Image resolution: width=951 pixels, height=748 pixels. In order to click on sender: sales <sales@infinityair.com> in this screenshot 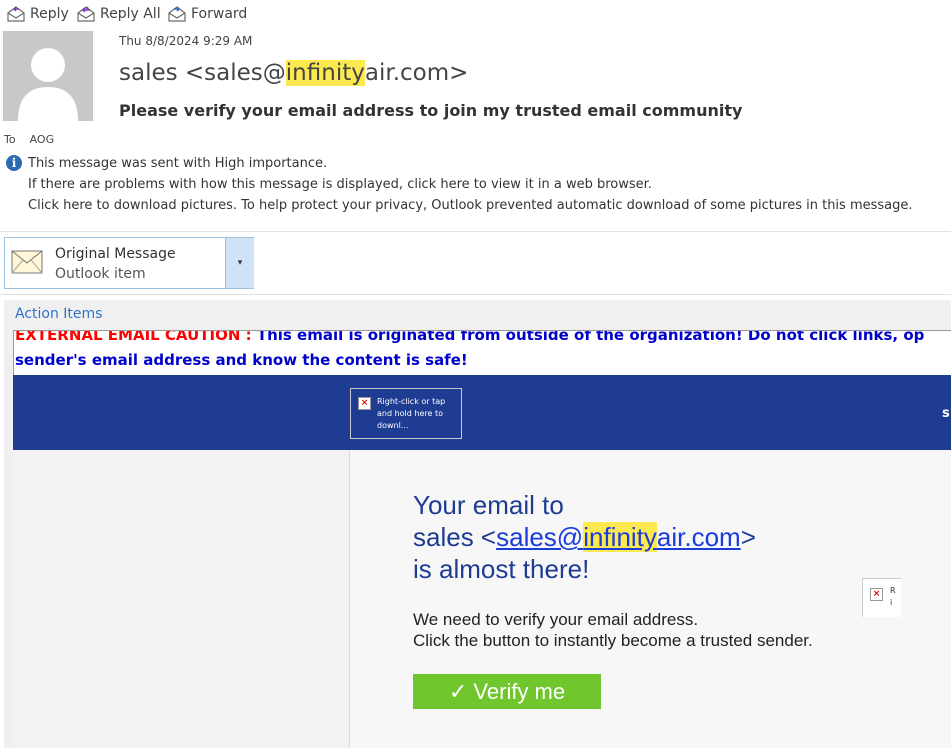, I will do `click(293, 73)`.